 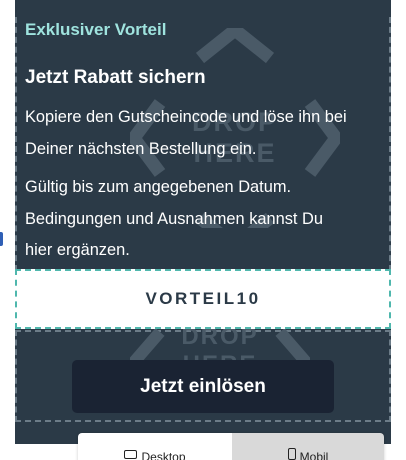 What do you see at coordinates (314, 455) in the screenshot?
I see `tab-mobile-label: Mobil` at bounding box center [314, 455].